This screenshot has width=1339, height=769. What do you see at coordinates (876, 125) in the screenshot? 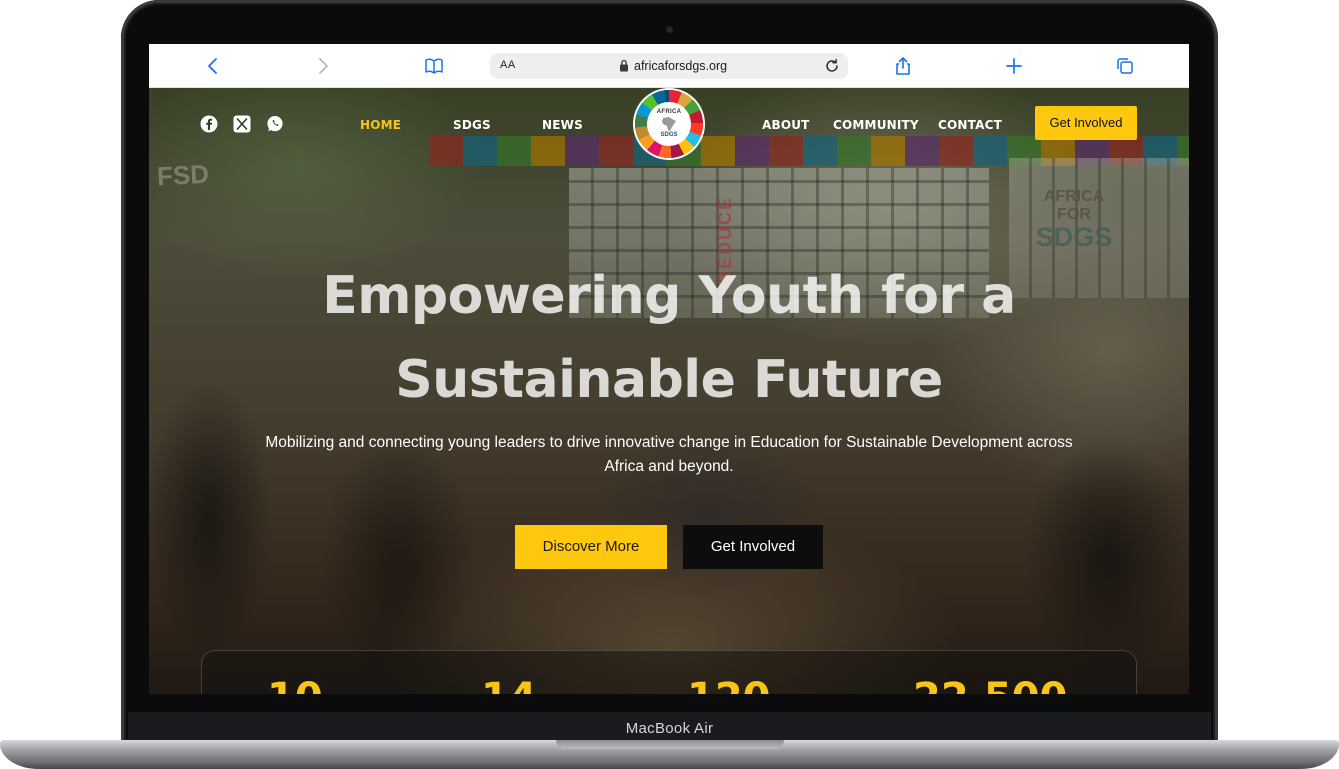
I see `nav-community: COMMUNITY` at bounding box center [876, 125].